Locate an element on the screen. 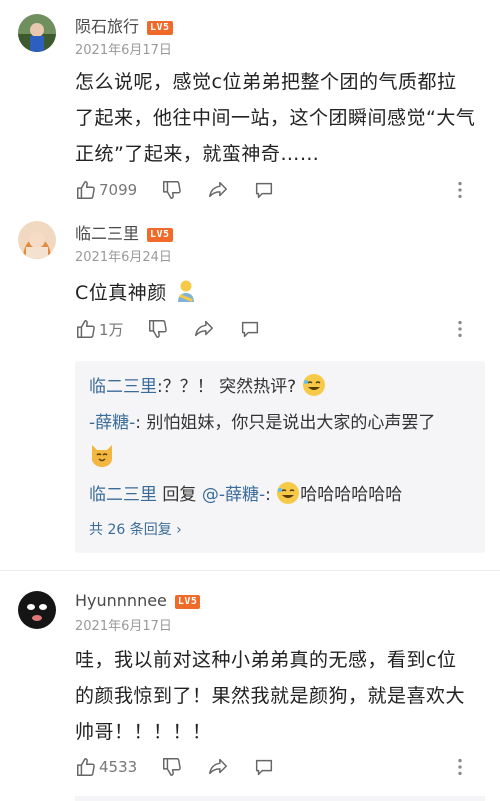 This screenshot has width=500, height=801. reply-count-text: 共 26 条回复 is located at coordinates (130, 530).